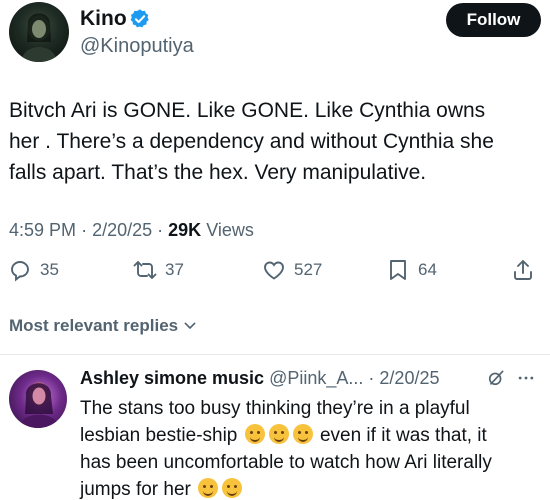  I want to click on tweet-date: 2/20/25, so click(122, 230).